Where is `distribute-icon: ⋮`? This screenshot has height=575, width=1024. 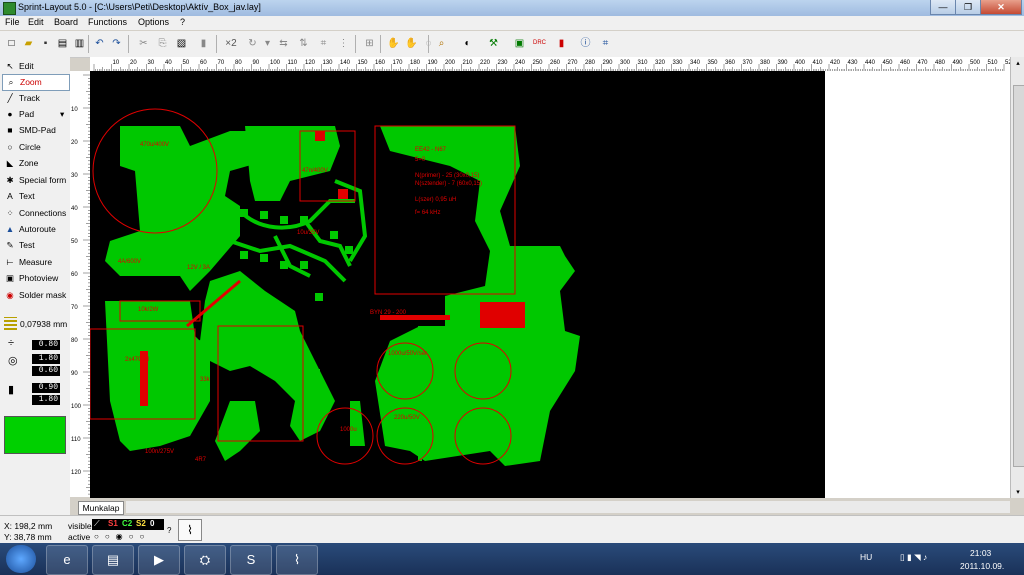 distribute-icon: ⋮ is located at coordinates (343, 43).